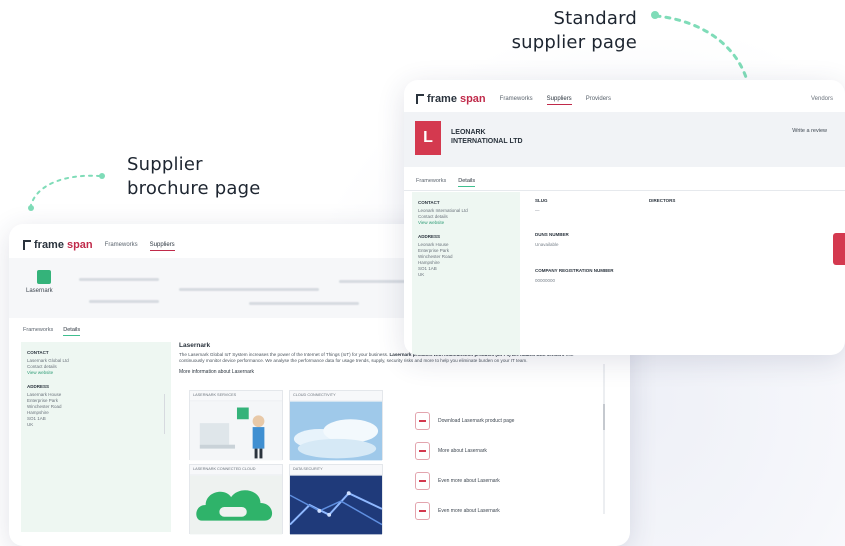 This screenshot has height=546, width=845. I want to click on field-directors: DIRECTORS, so click(662, 200).